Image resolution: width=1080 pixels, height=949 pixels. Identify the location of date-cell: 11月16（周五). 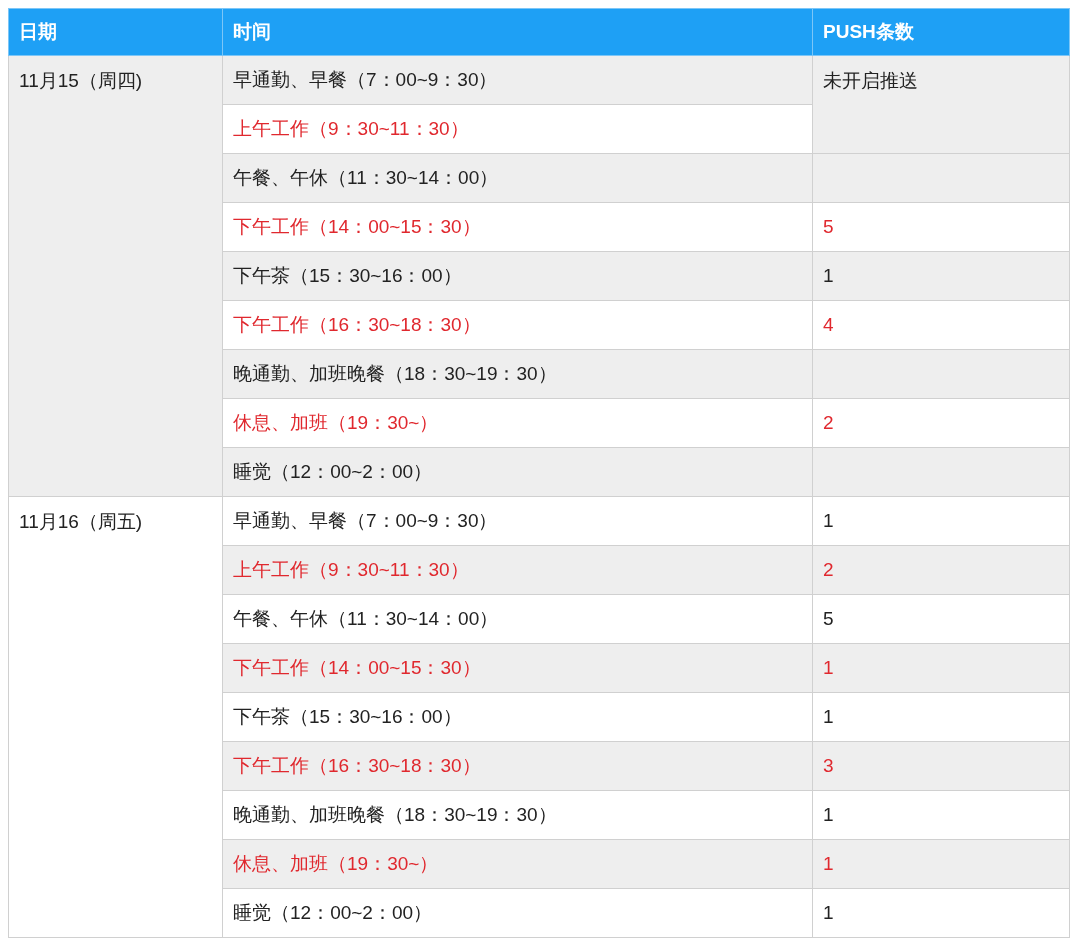
(115, 717).